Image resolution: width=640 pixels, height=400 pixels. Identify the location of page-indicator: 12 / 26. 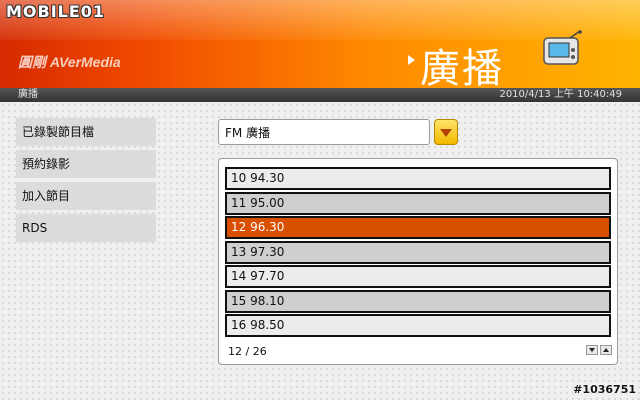
(247, 351).